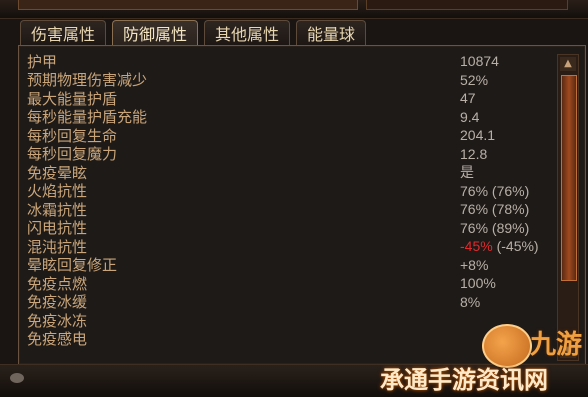  Describe the element at coordinates (289, 228) in the screenshot. I see `stat-row: 闪电抗性 76% (89%)` at that location.